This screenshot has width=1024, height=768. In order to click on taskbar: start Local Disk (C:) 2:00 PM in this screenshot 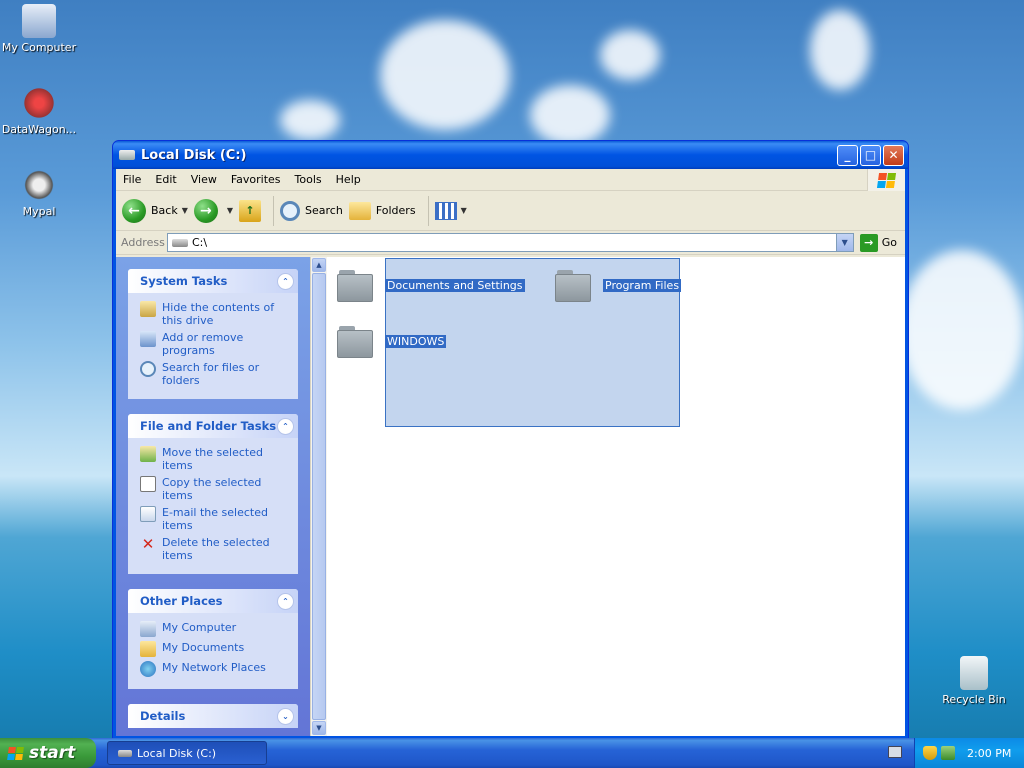, I will do `click(512, 753)`.